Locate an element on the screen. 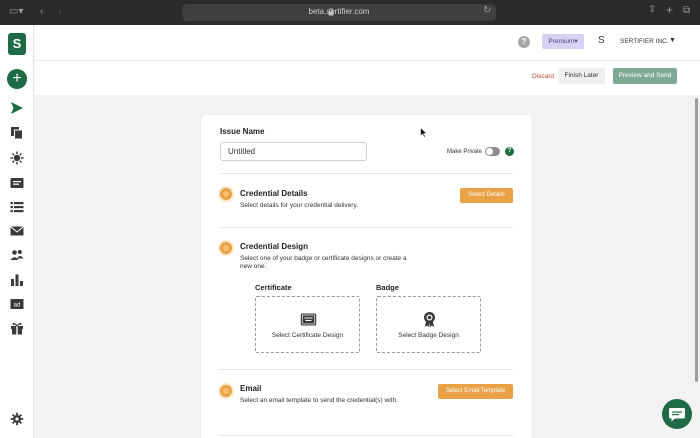  finish-later-button: Finish Later is located at coordinates (581, 76).